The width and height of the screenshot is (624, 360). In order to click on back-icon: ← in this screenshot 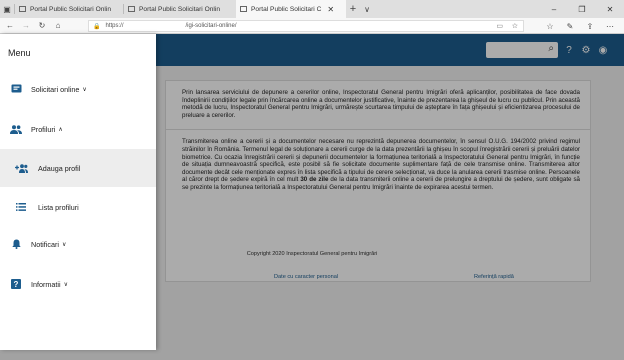, I will do `click(10, 26)`.